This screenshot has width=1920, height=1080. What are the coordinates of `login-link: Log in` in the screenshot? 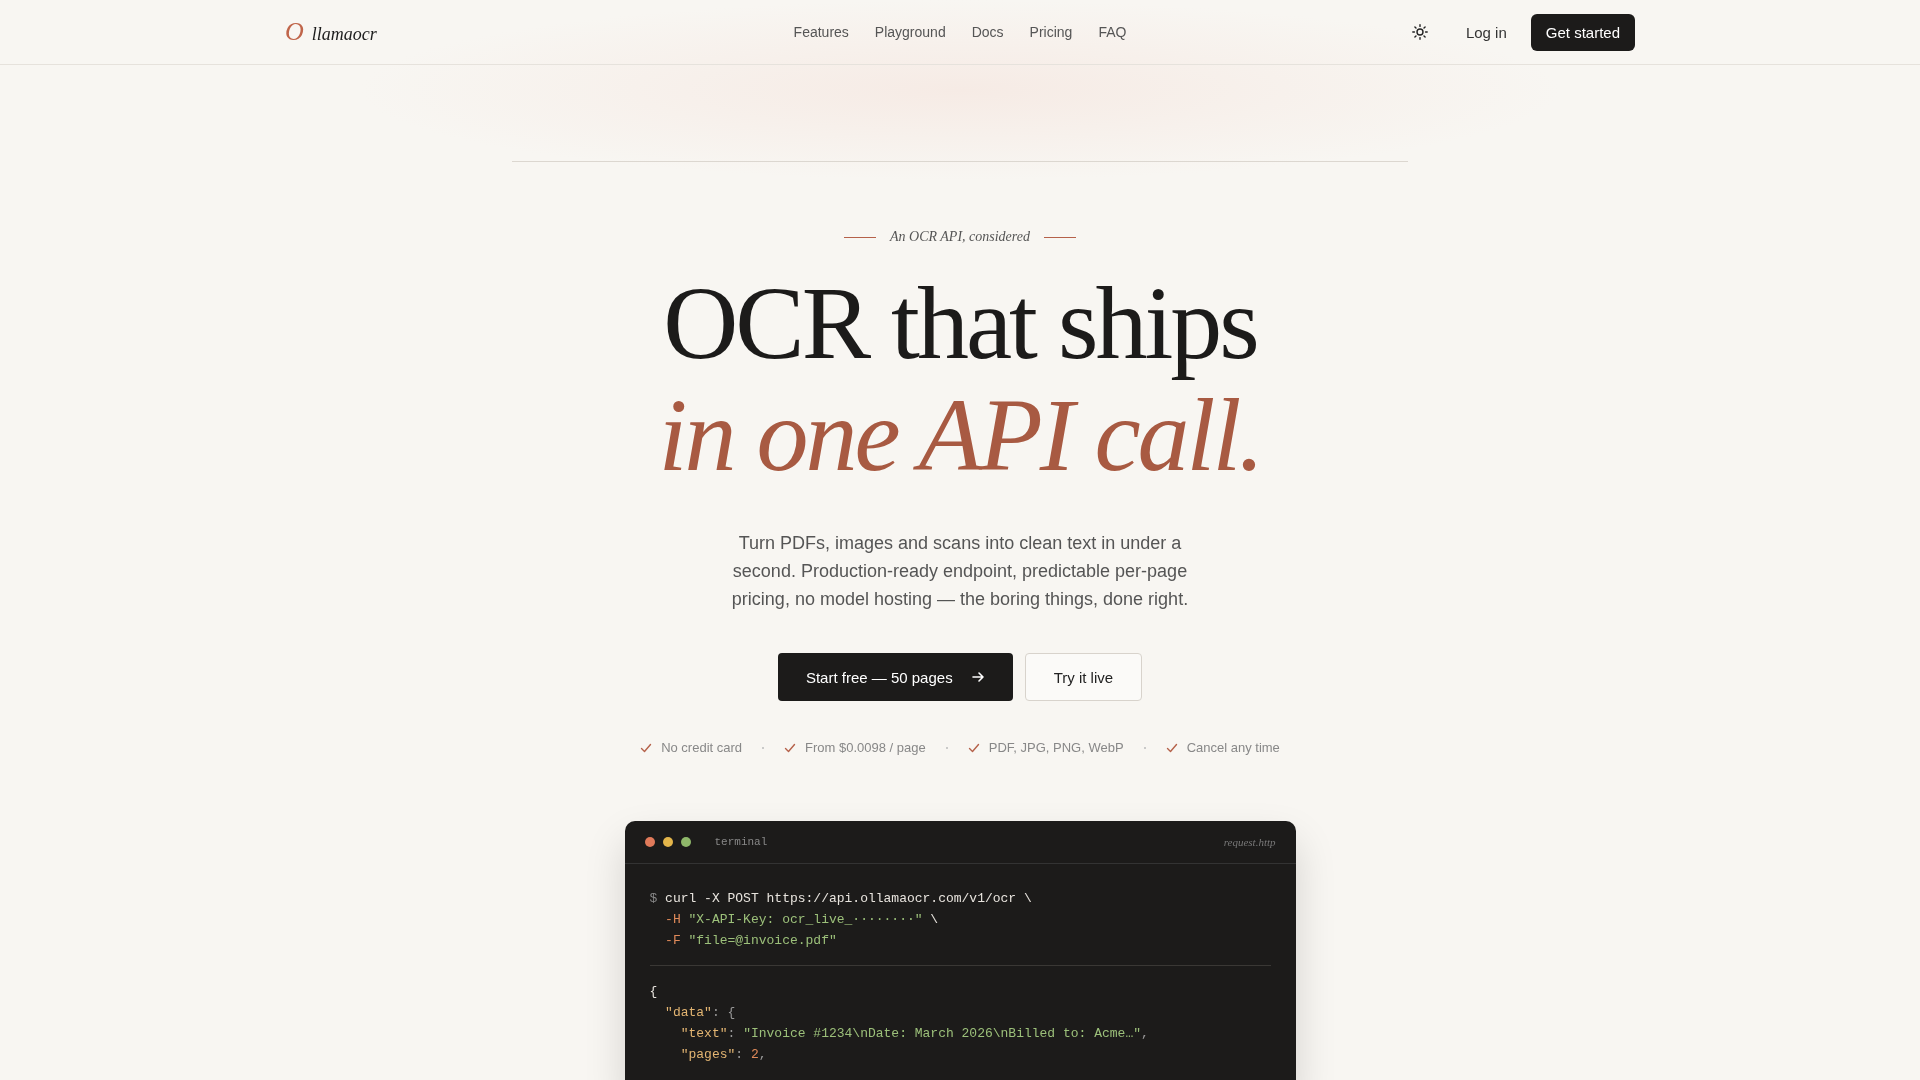 It's located at (1486, 32).